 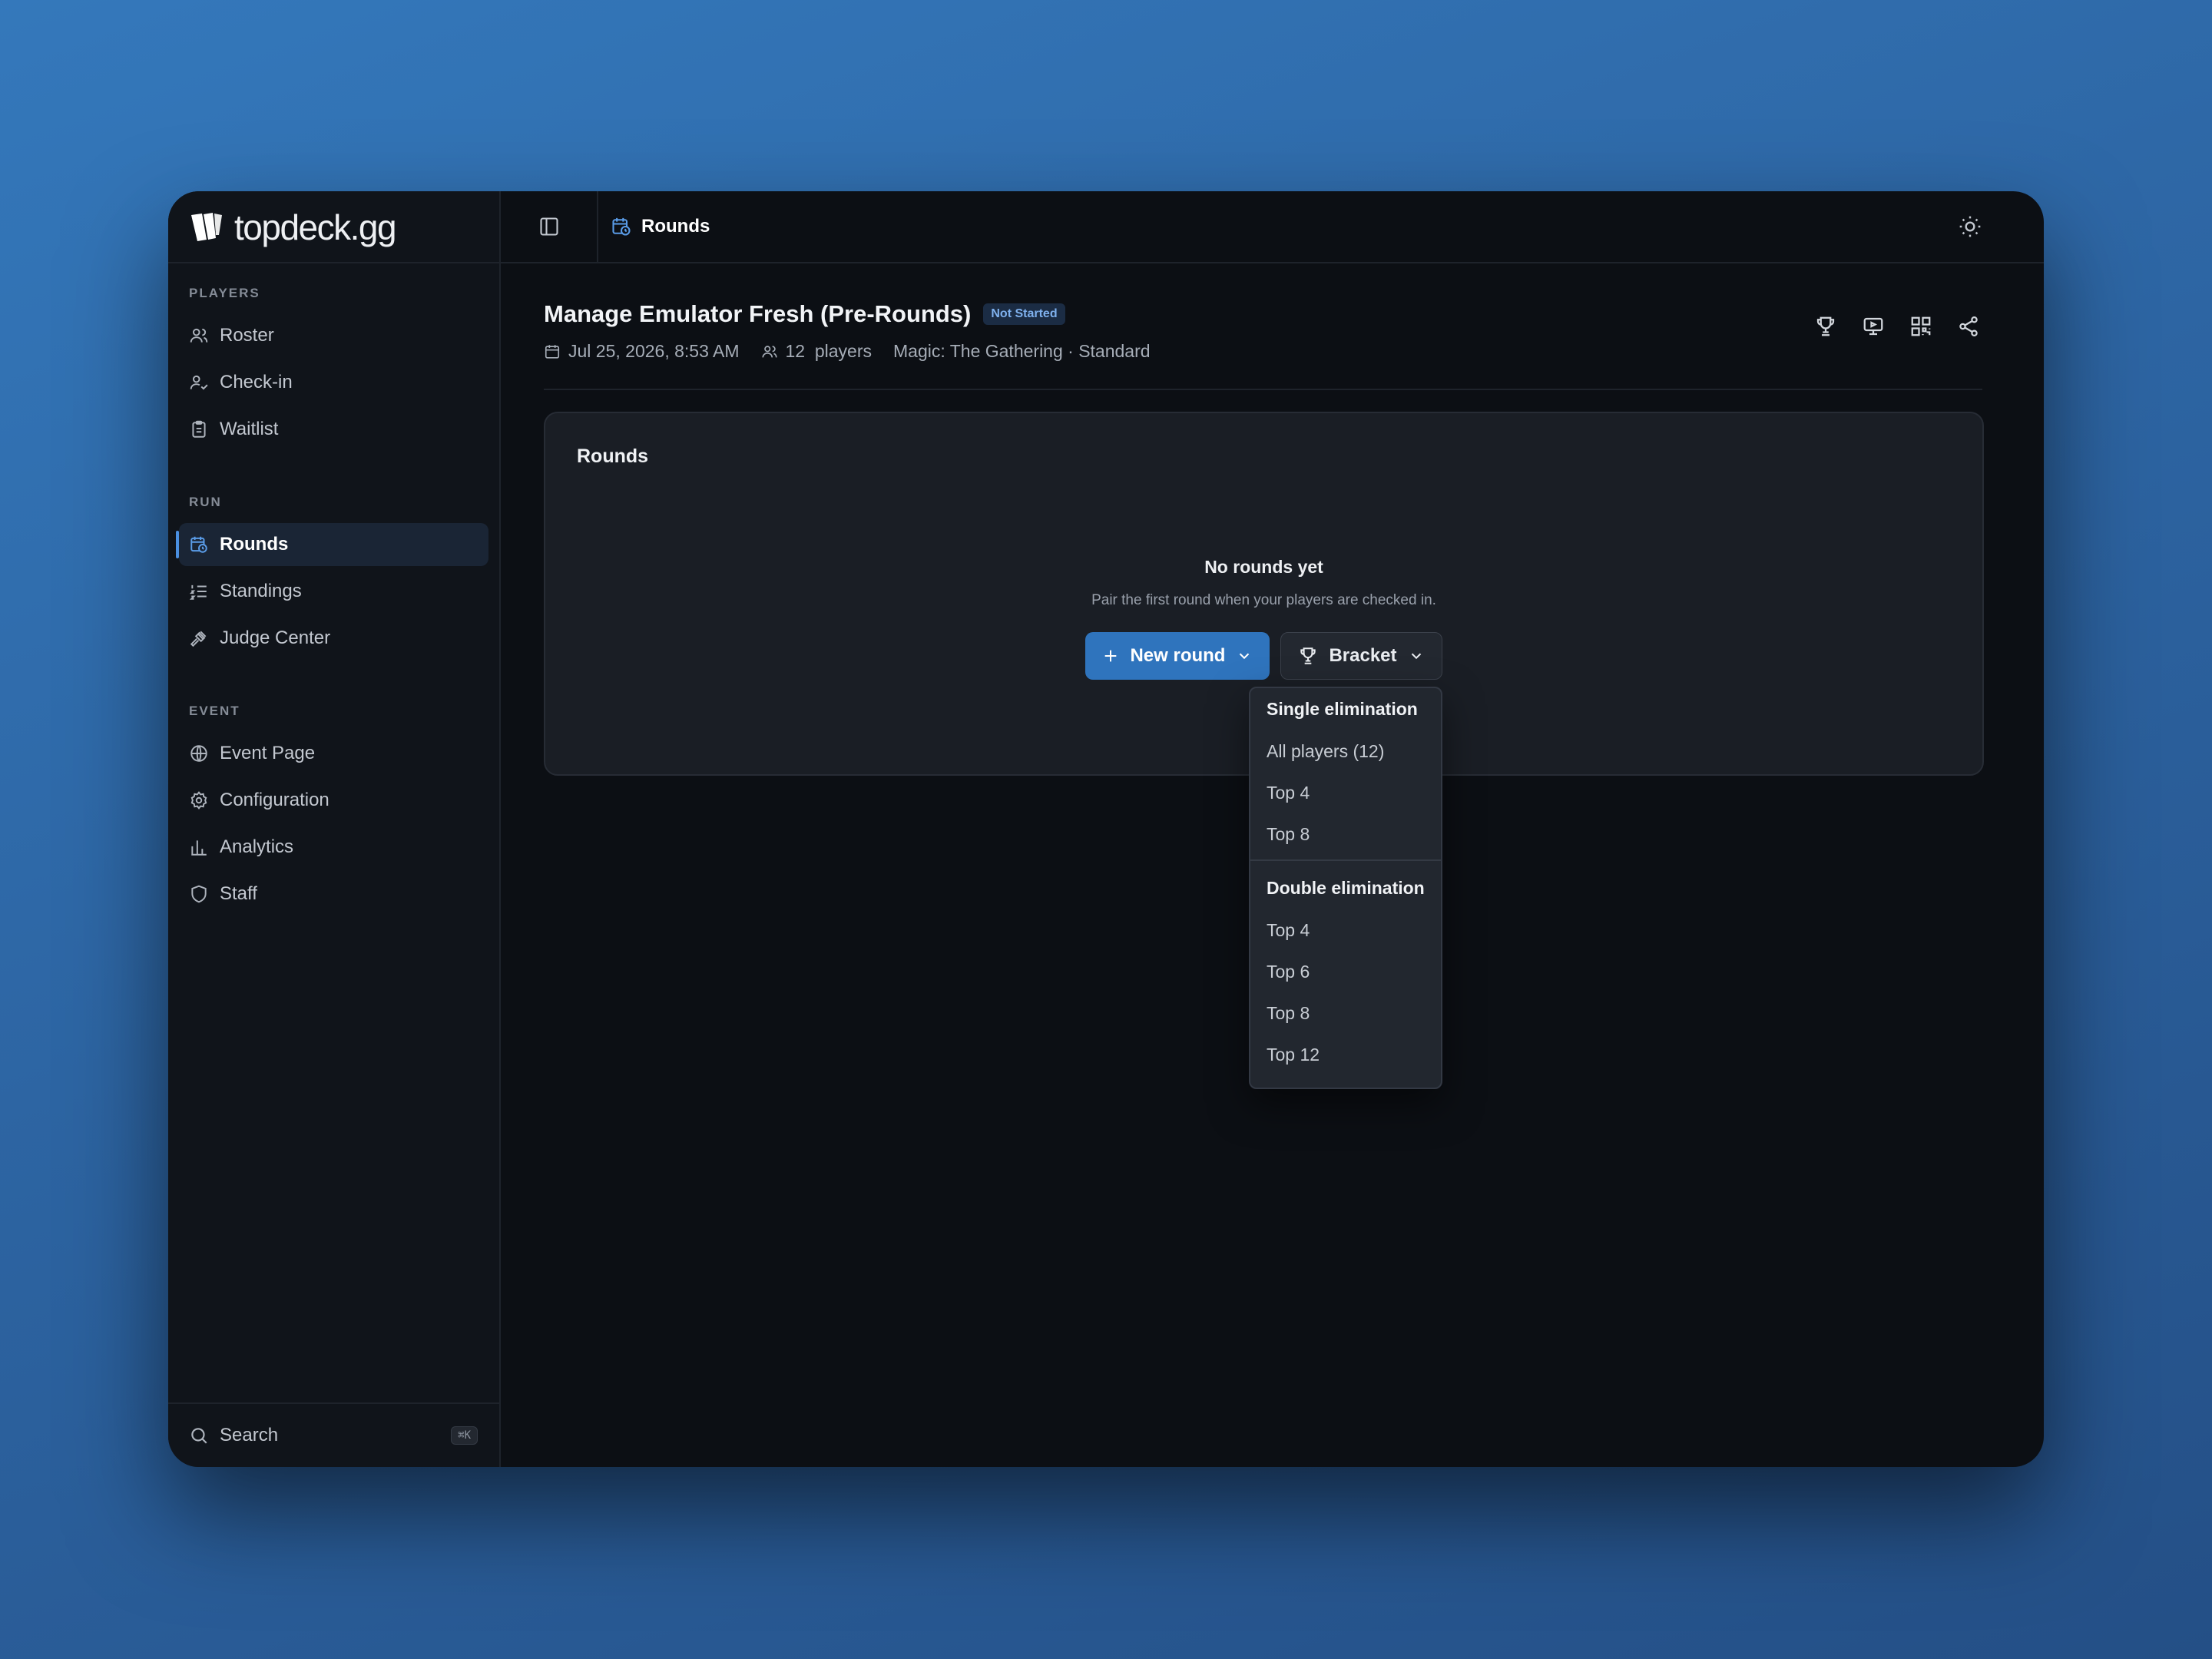 I want to click on empty-state-actions: New round Bracket, so click(x=1264, y=656).